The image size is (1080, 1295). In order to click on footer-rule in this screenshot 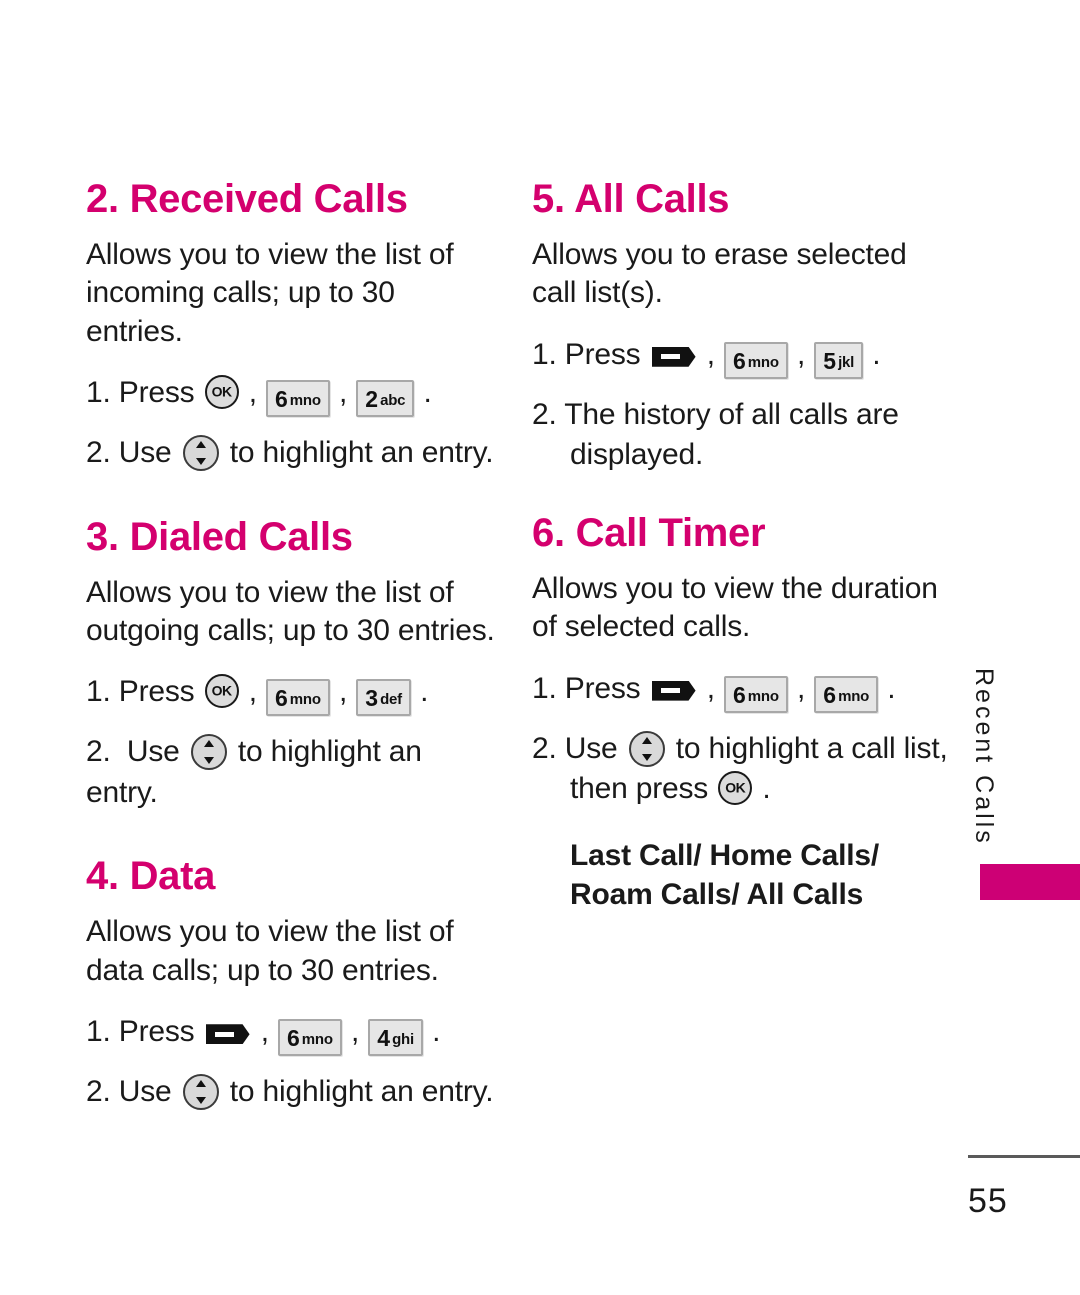, I will do `click(1024, 1156)`.